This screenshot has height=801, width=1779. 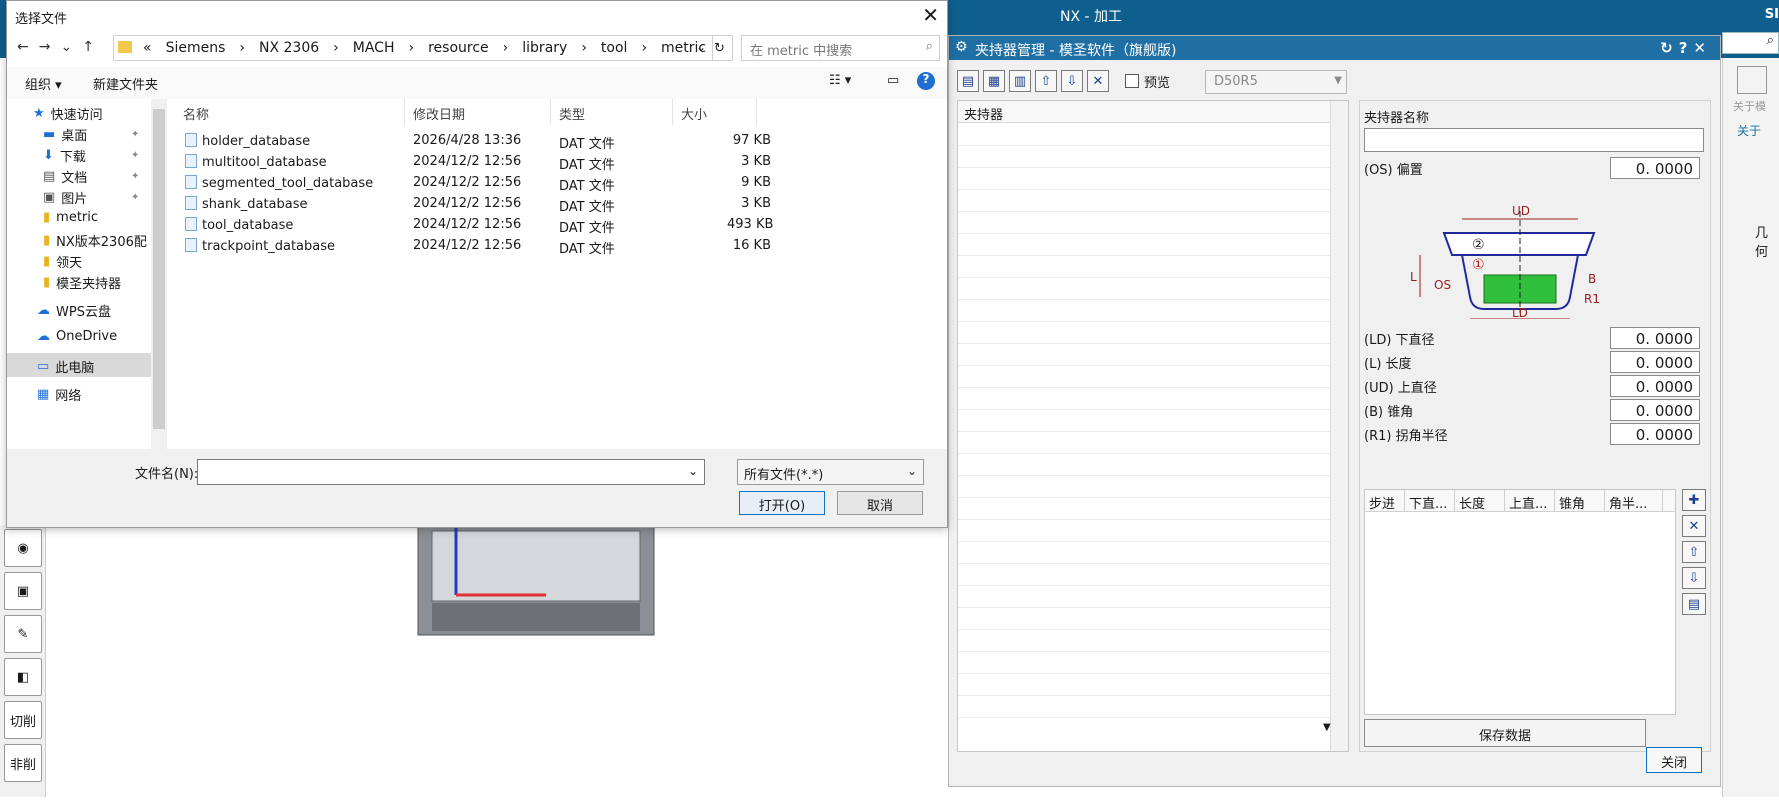 I want to click on cut-button: 切削, so click(x=23, y=720).